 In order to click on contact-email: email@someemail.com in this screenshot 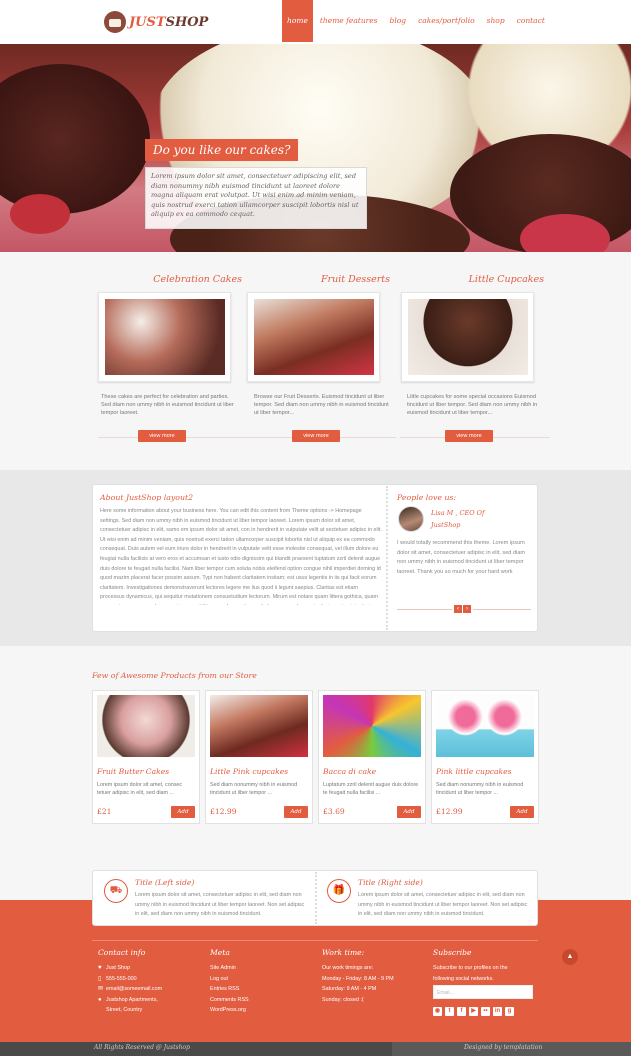, I will do `click(134, 989)`.